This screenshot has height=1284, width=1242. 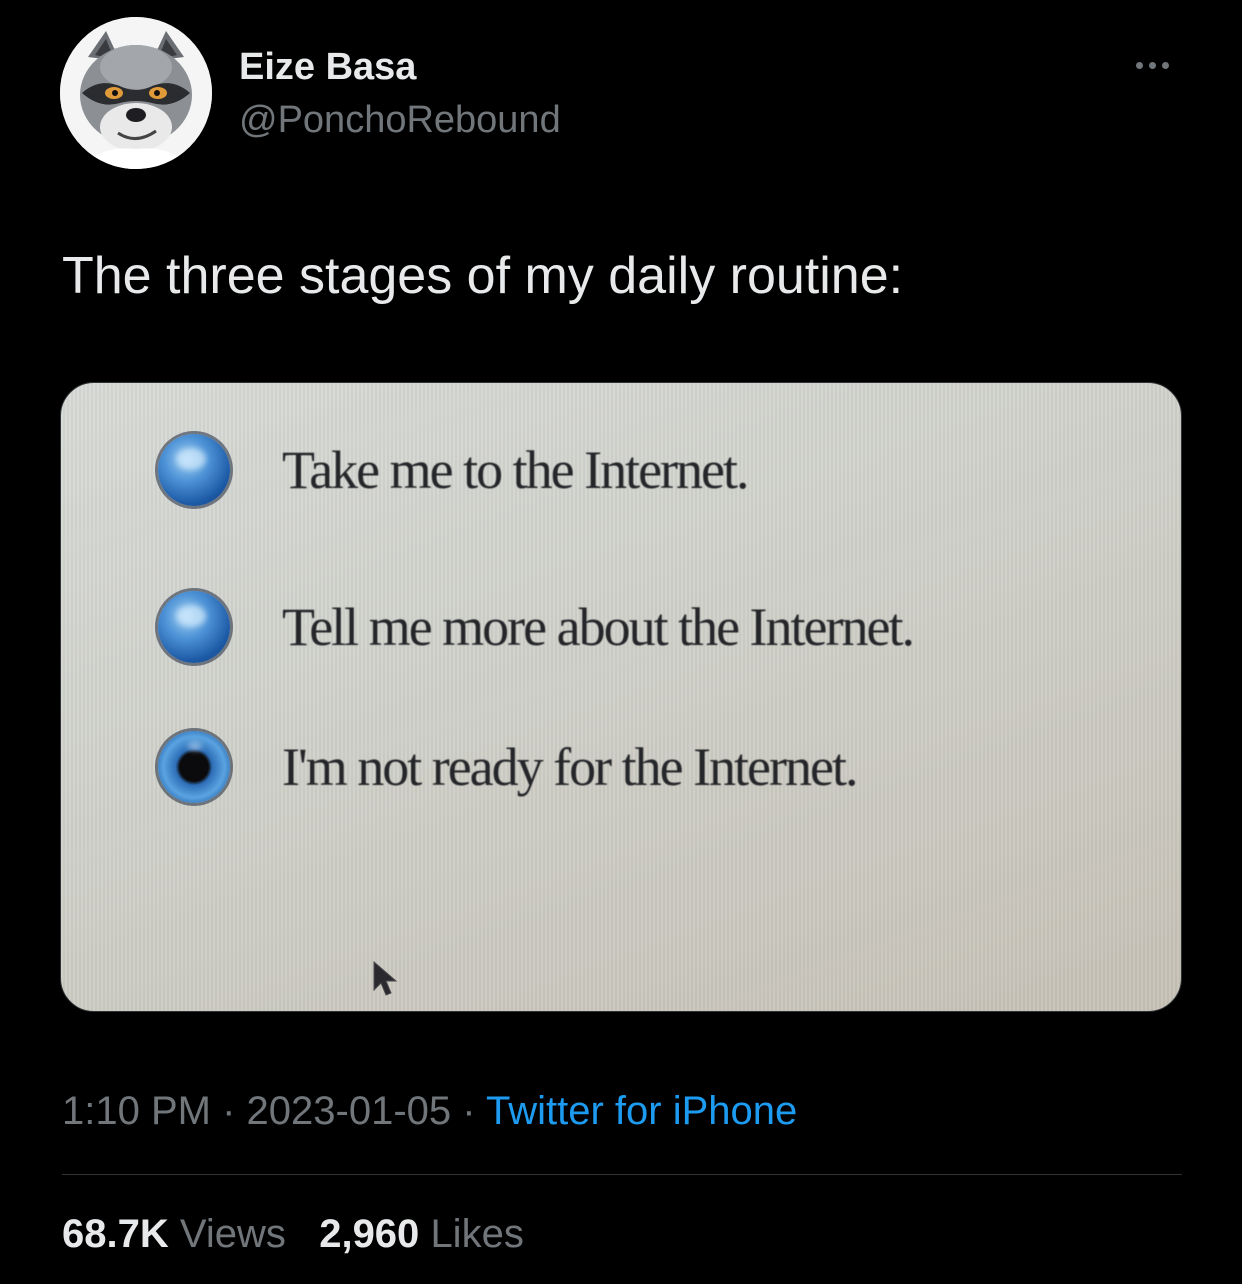 I want to click on media-option-label: Take me to the Internet., so click(x=516, y=470).